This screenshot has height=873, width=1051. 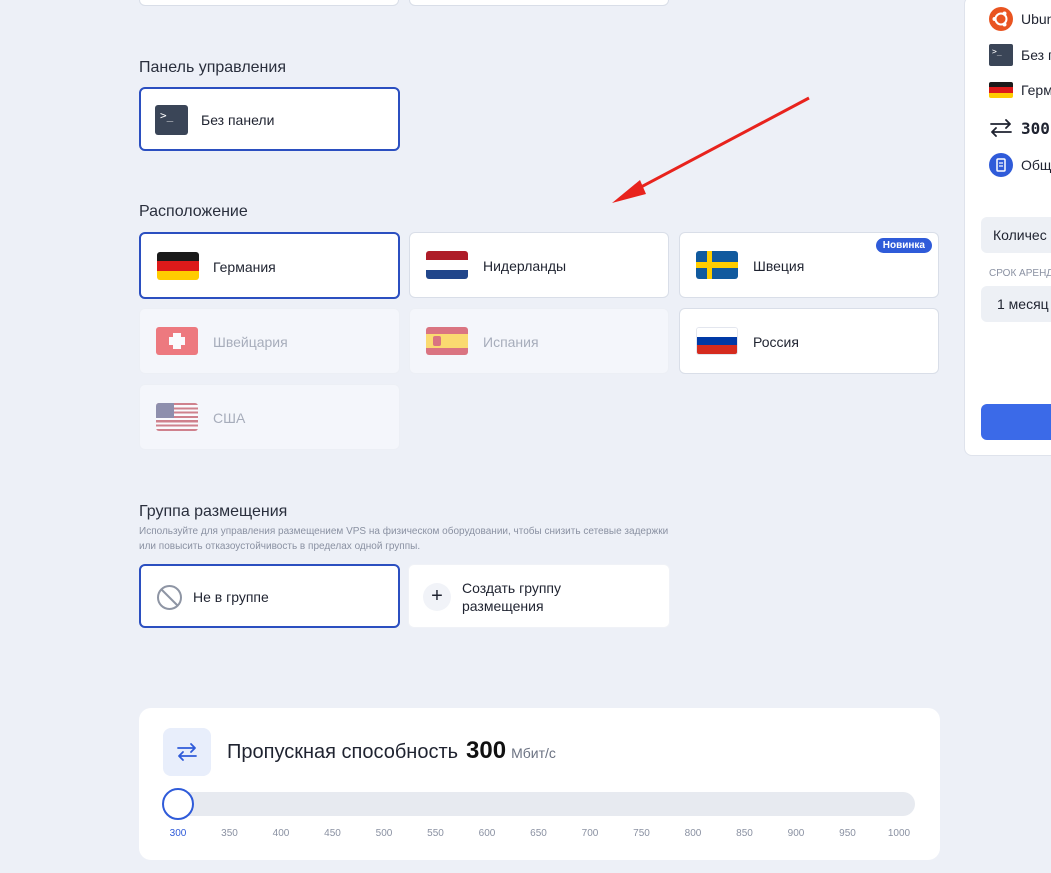 What do you see at coordinates (213, 511) in the screenshot?
I see `placement-section-title: Группа размещения` at bounding box center [213, 511].